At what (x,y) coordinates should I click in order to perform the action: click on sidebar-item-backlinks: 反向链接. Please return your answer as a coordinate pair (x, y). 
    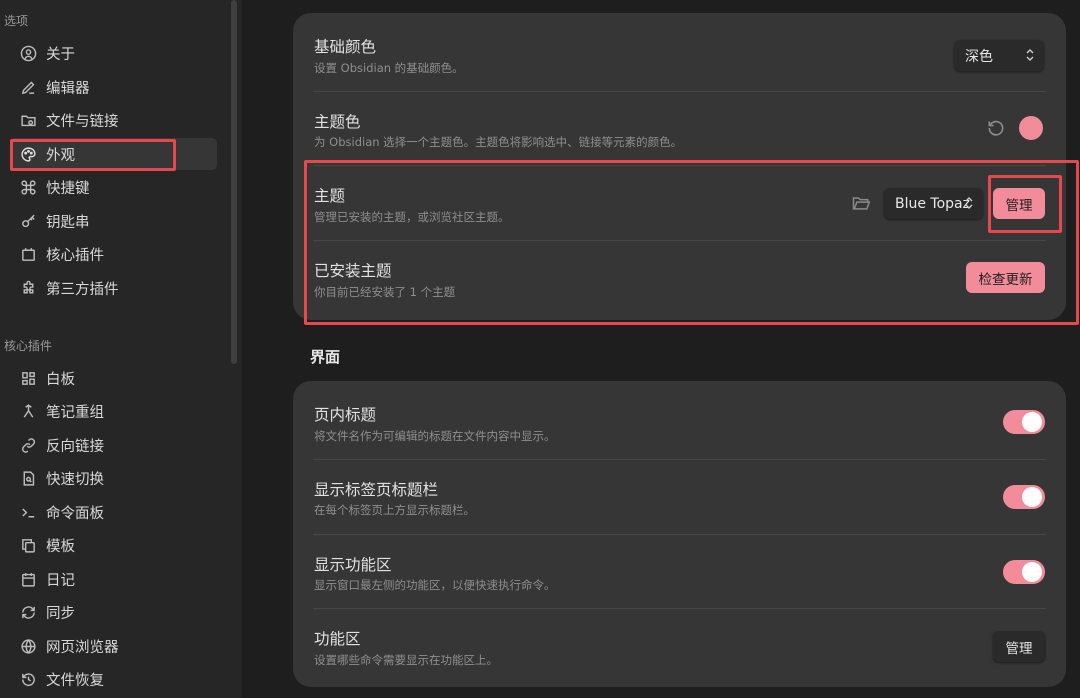
    Looking at the image, I should click on (113, 445).